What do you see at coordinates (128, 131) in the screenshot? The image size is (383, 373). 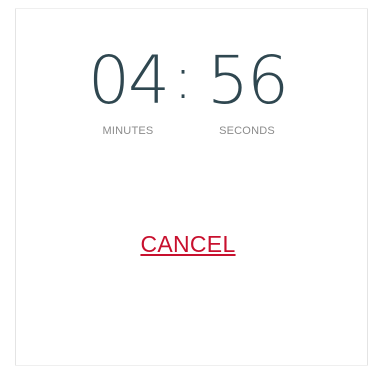 I see `minutes-label: MINUTES` at bounding box center [128, 131].